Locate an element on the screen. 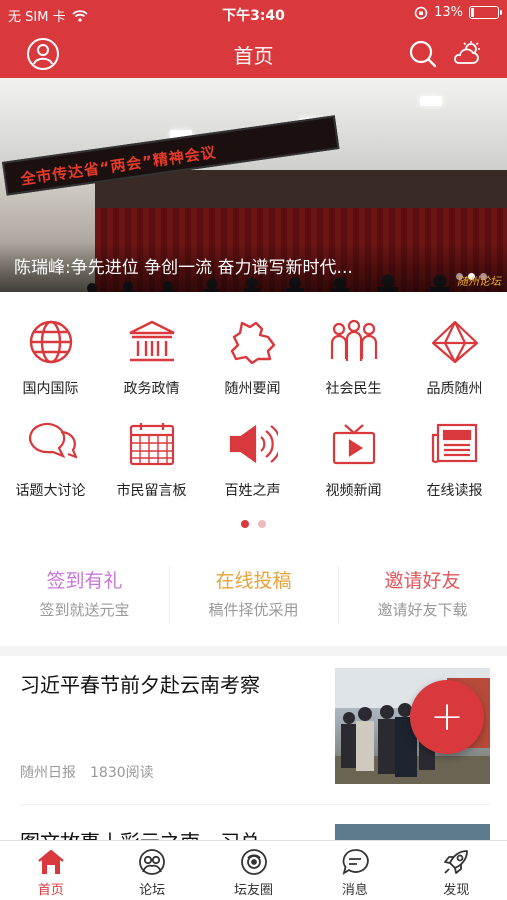 Image resolution: width=507 pixels, height=900 pixels. quick-title: 在线投稿 is located at coordinates (253, 581).